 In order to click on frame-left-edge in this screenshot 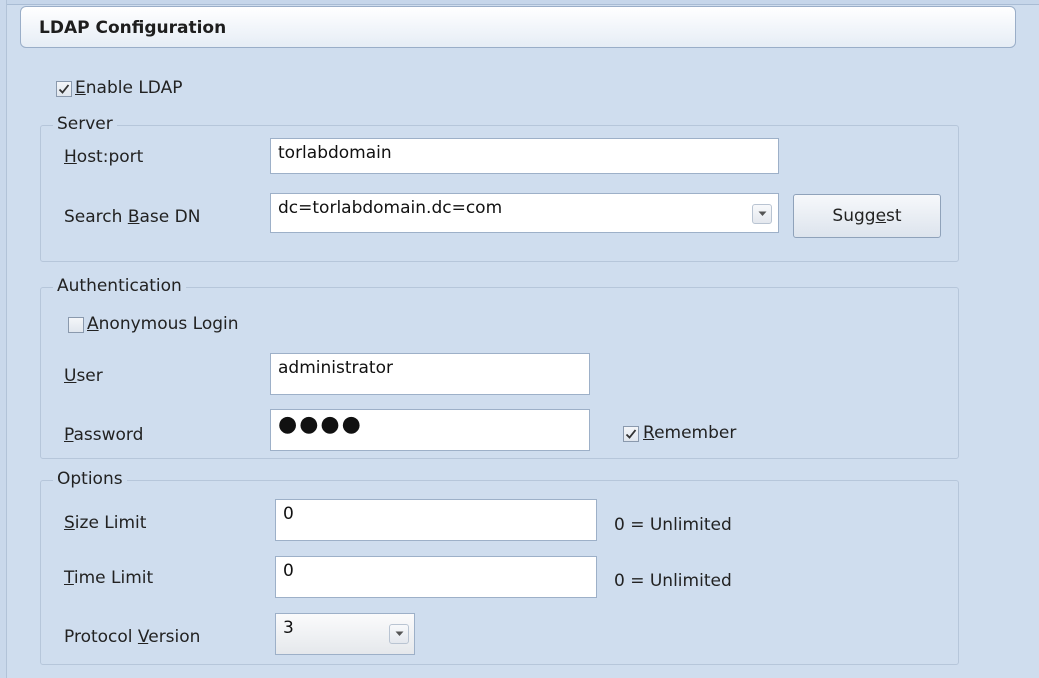, I will do `click(3, 339)`.